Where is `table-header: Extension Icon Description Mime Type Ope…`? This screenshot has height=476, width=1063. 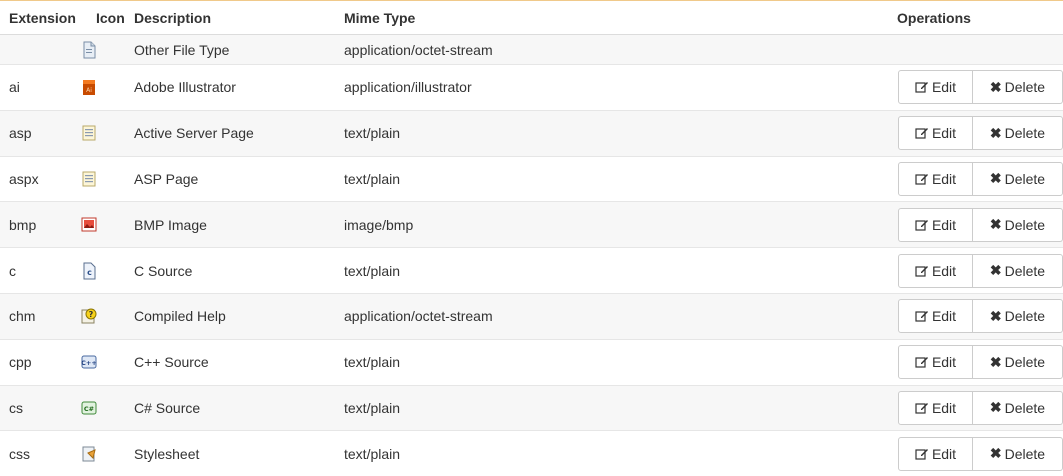 table-header: Extension Icon Description Mime Type Ope… is located at coordinates (531, 18).